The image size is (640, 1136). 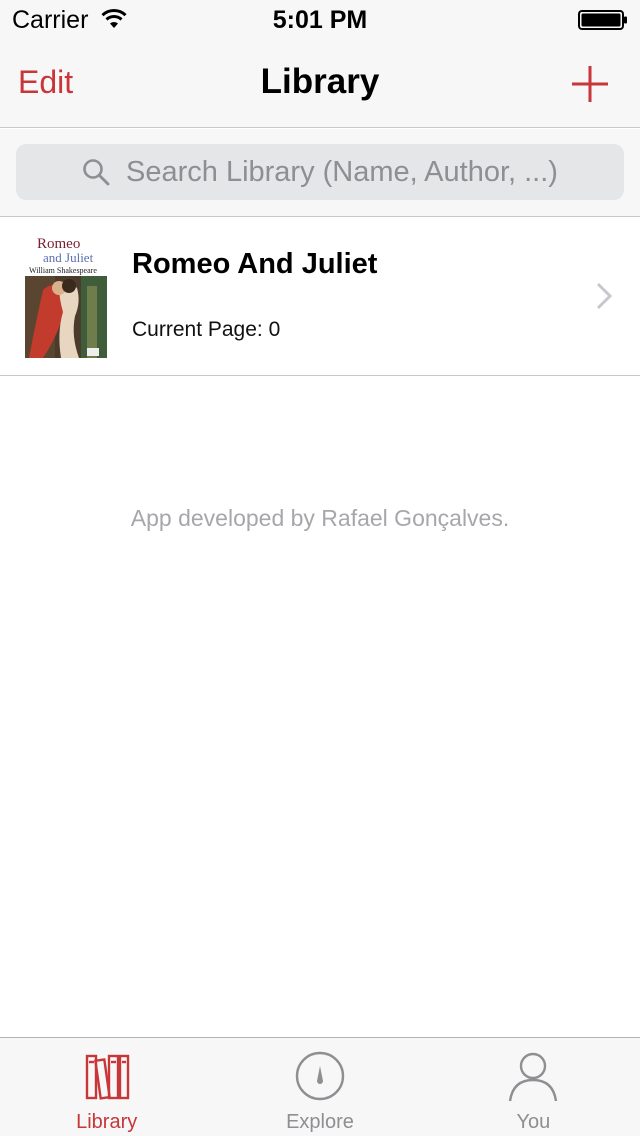 I want to click on tab-library: Library, so click(x=106, y=1087).